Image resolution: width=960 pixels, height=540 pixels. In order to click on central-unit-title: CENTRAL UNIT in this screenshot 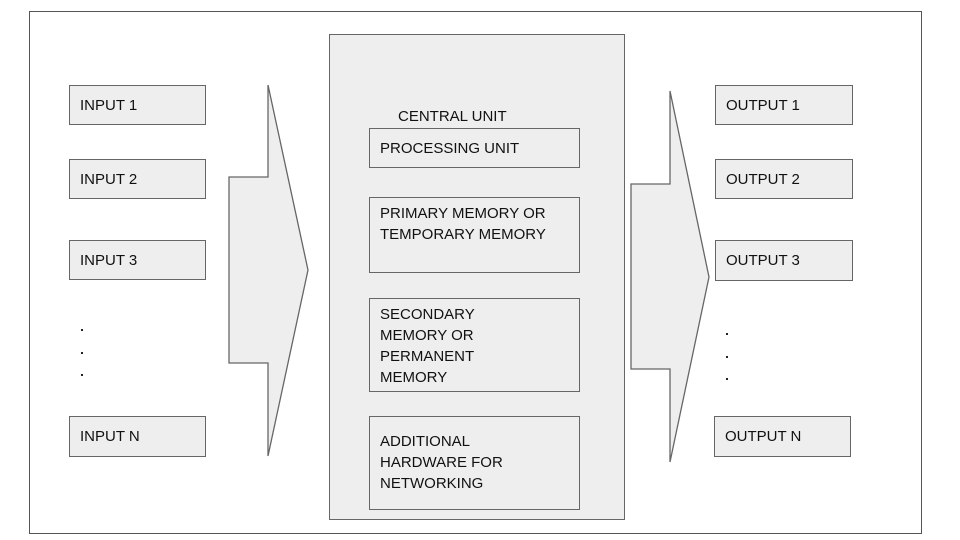, I will do `click(452, 116)`.